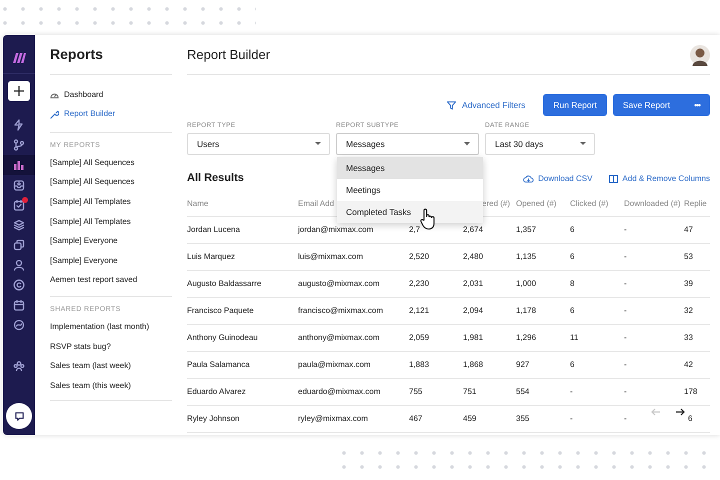  What do you see at coordinates (416, 419) in the screenshot?
I see `table-cell-text: 467` at bounding box center [416, 419].